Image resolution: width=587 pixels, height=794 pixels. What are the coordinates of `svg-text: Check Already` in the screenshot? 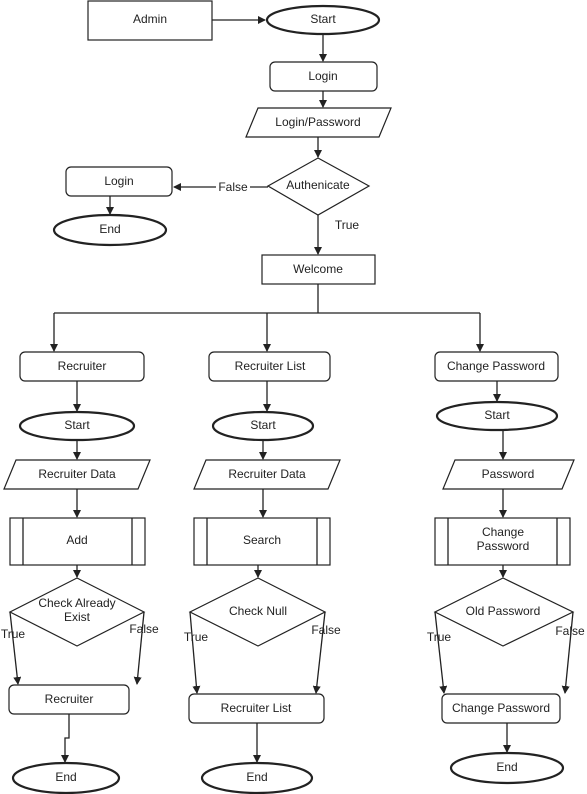 It's located at (76, 603).